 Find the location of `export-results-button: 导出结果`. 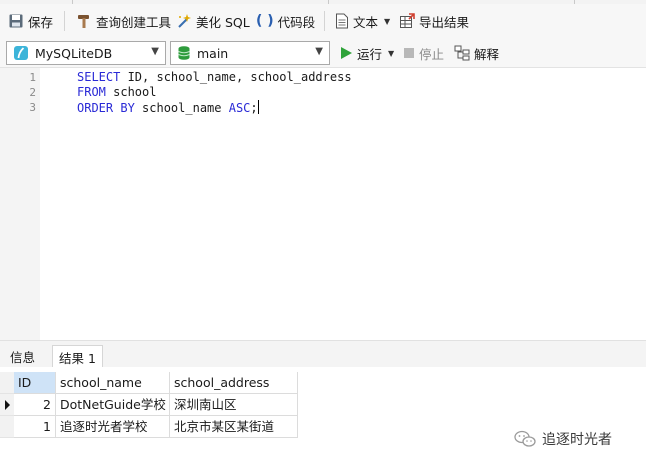

export-results-button: 导出结果 is located at coordinates (434, 21).